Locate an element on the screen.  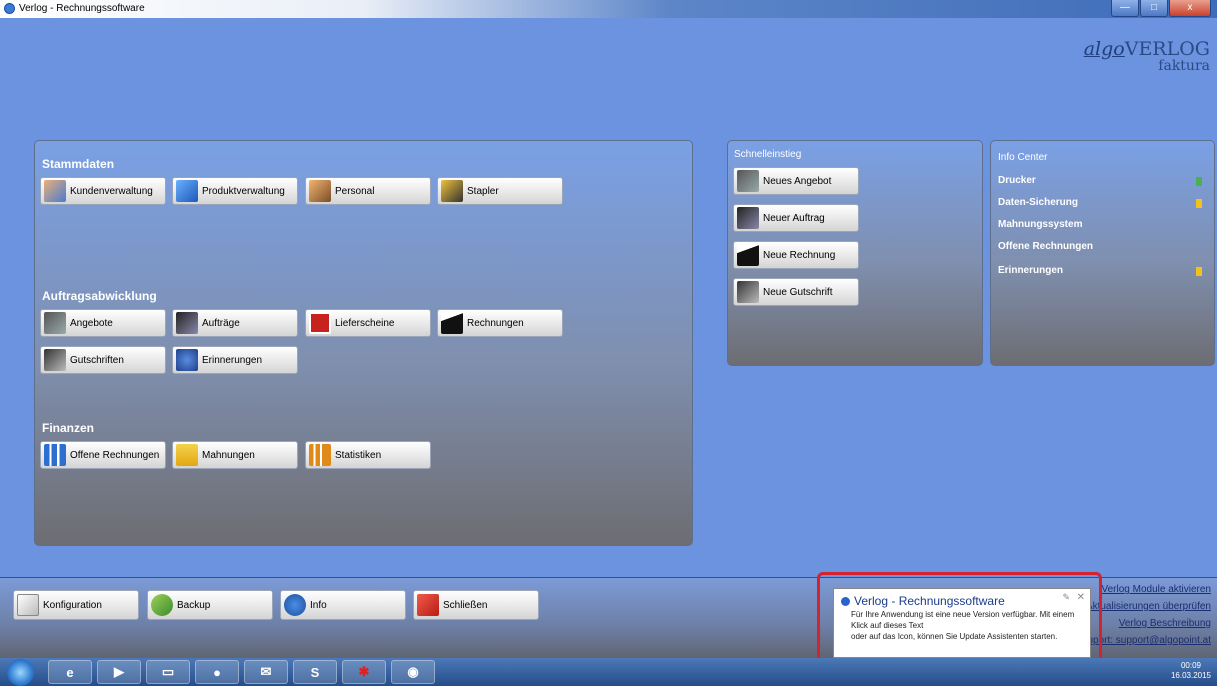
statistiken-button: Statistiken is located at coordinates (368, 455).